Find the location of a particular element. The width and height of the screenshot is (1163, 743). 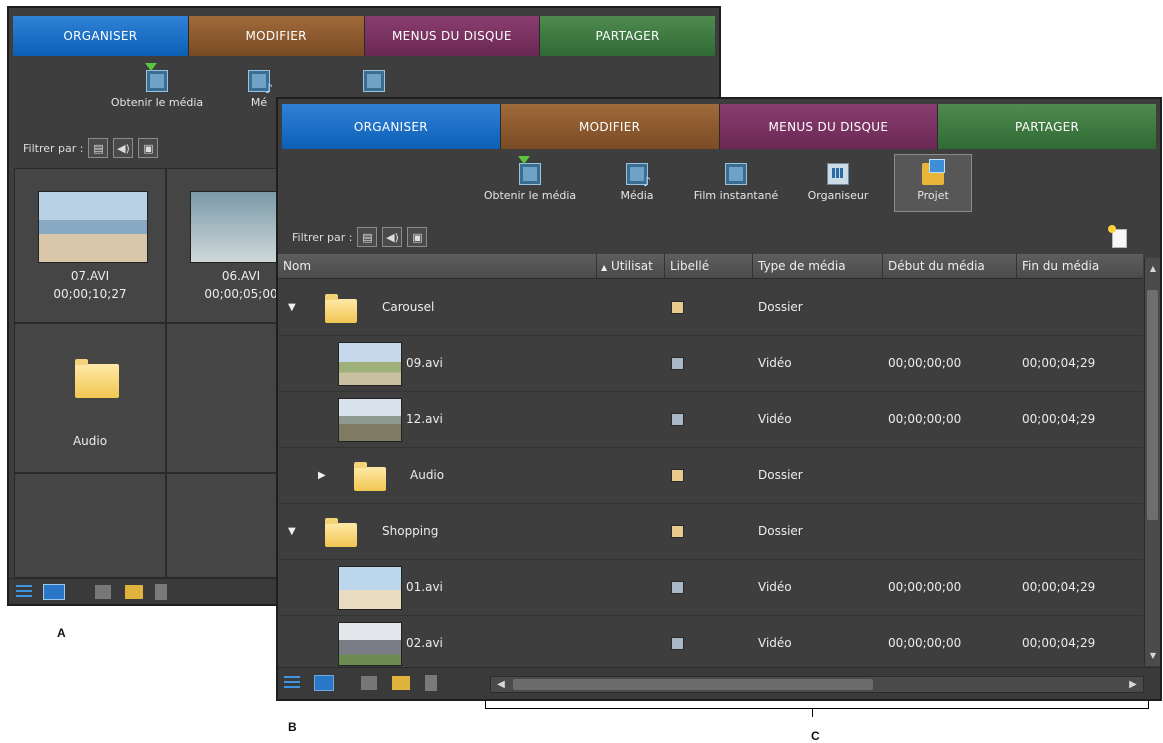

column-utilisation: ▲ Utilisat is located at coordinates (630, 266).